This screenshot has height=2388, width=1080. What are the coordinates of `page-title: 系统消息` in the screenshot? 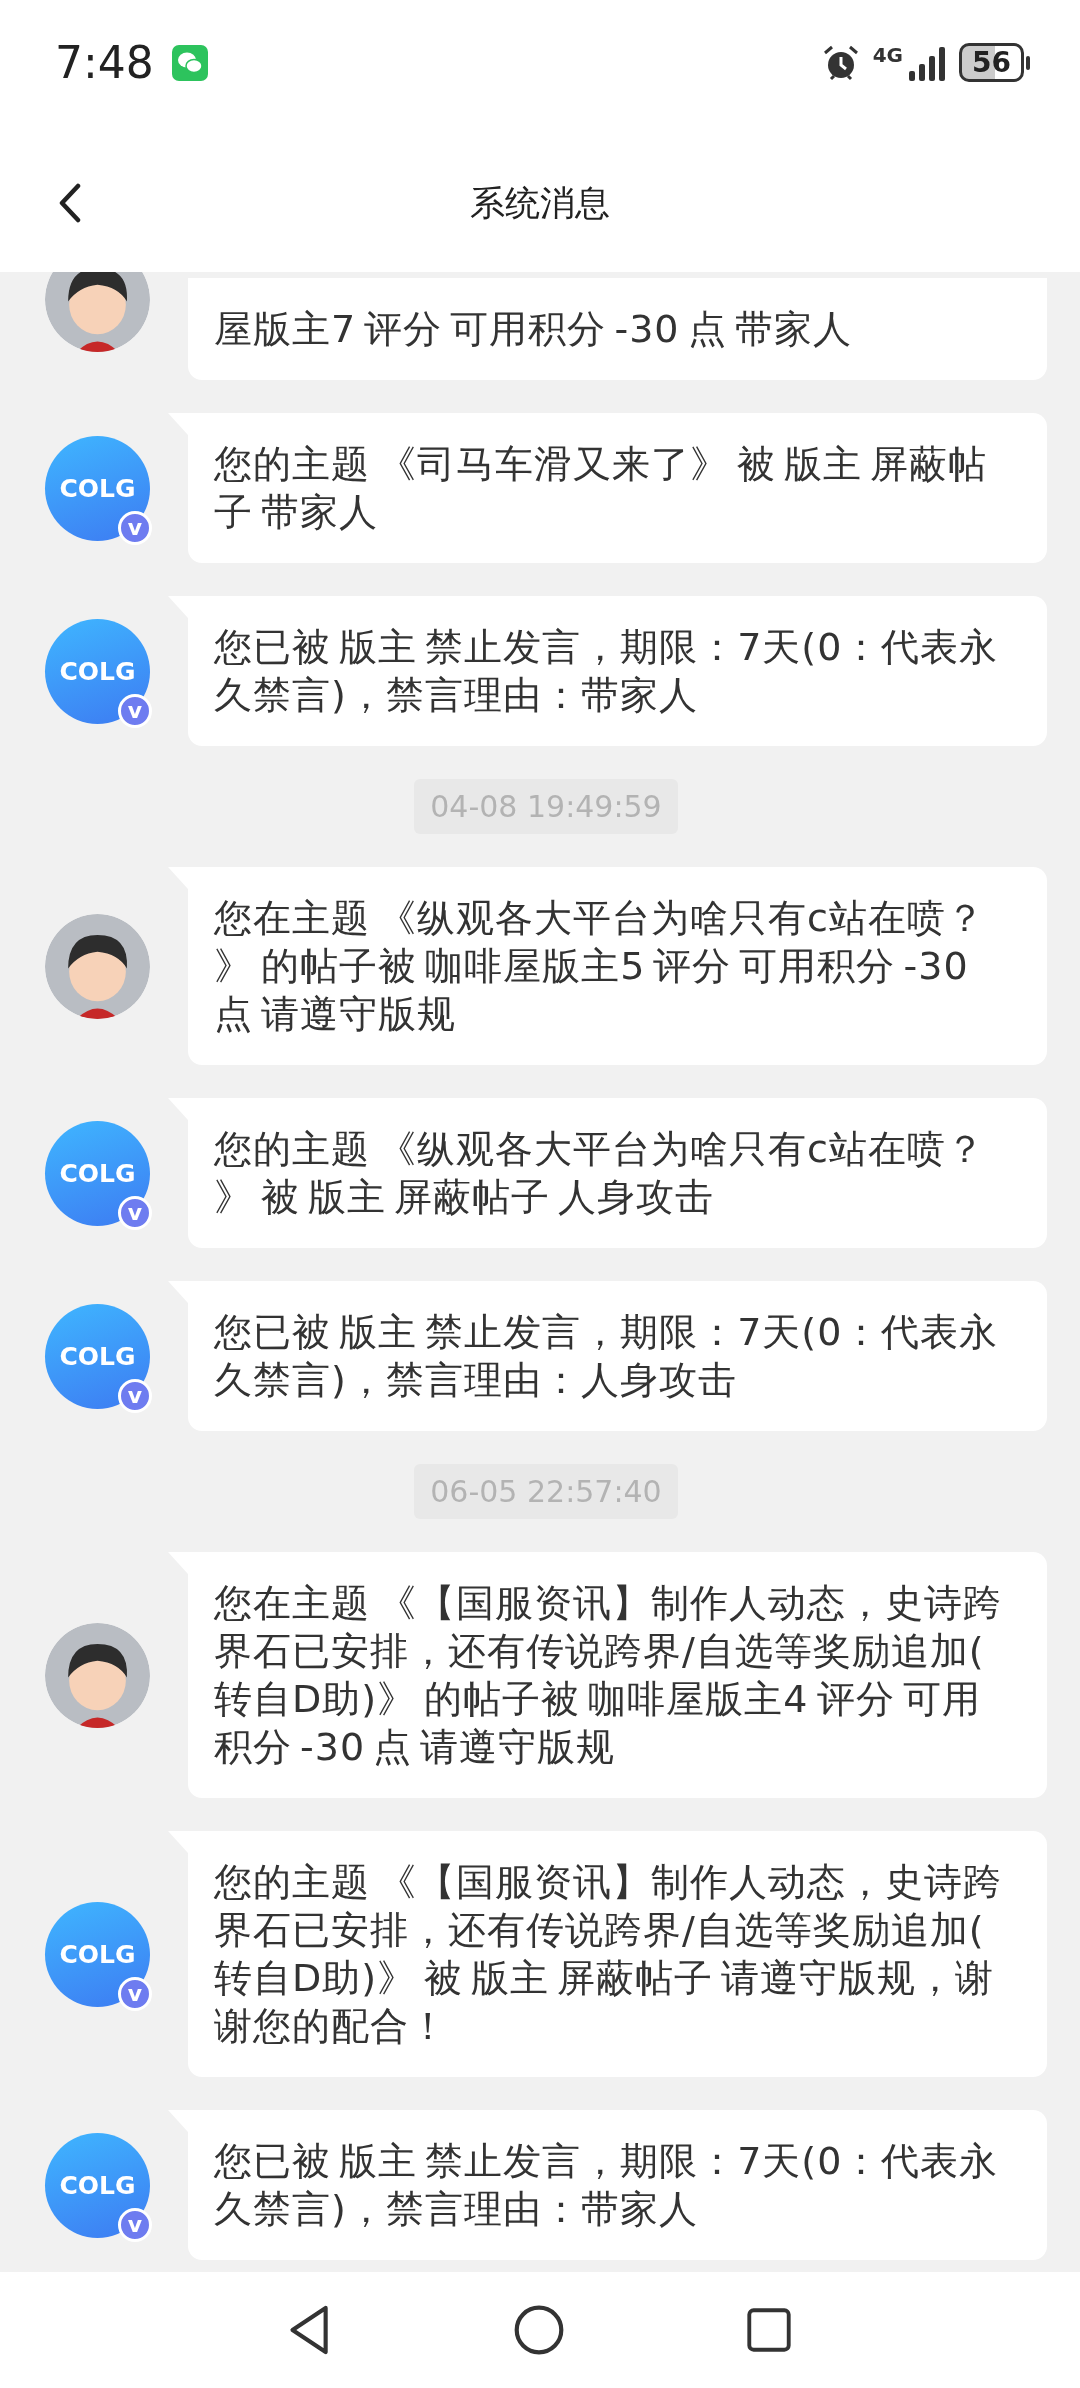 It's located at (540, 203).